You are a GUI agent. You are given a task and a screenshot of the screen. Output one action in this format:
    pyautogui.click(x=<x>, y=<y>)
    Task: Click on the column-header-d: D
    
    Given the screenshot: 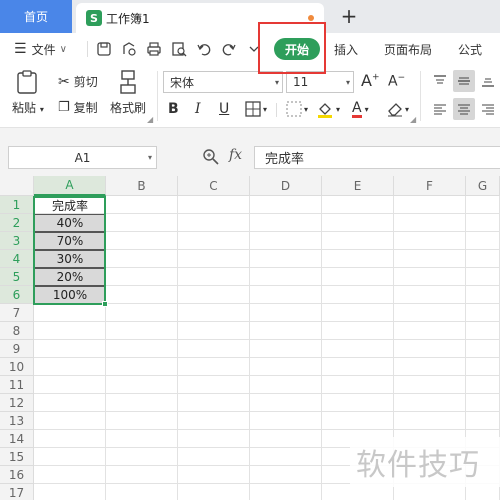 What is the action you would take?
    pyautogui.click(x=286, y=186)
    